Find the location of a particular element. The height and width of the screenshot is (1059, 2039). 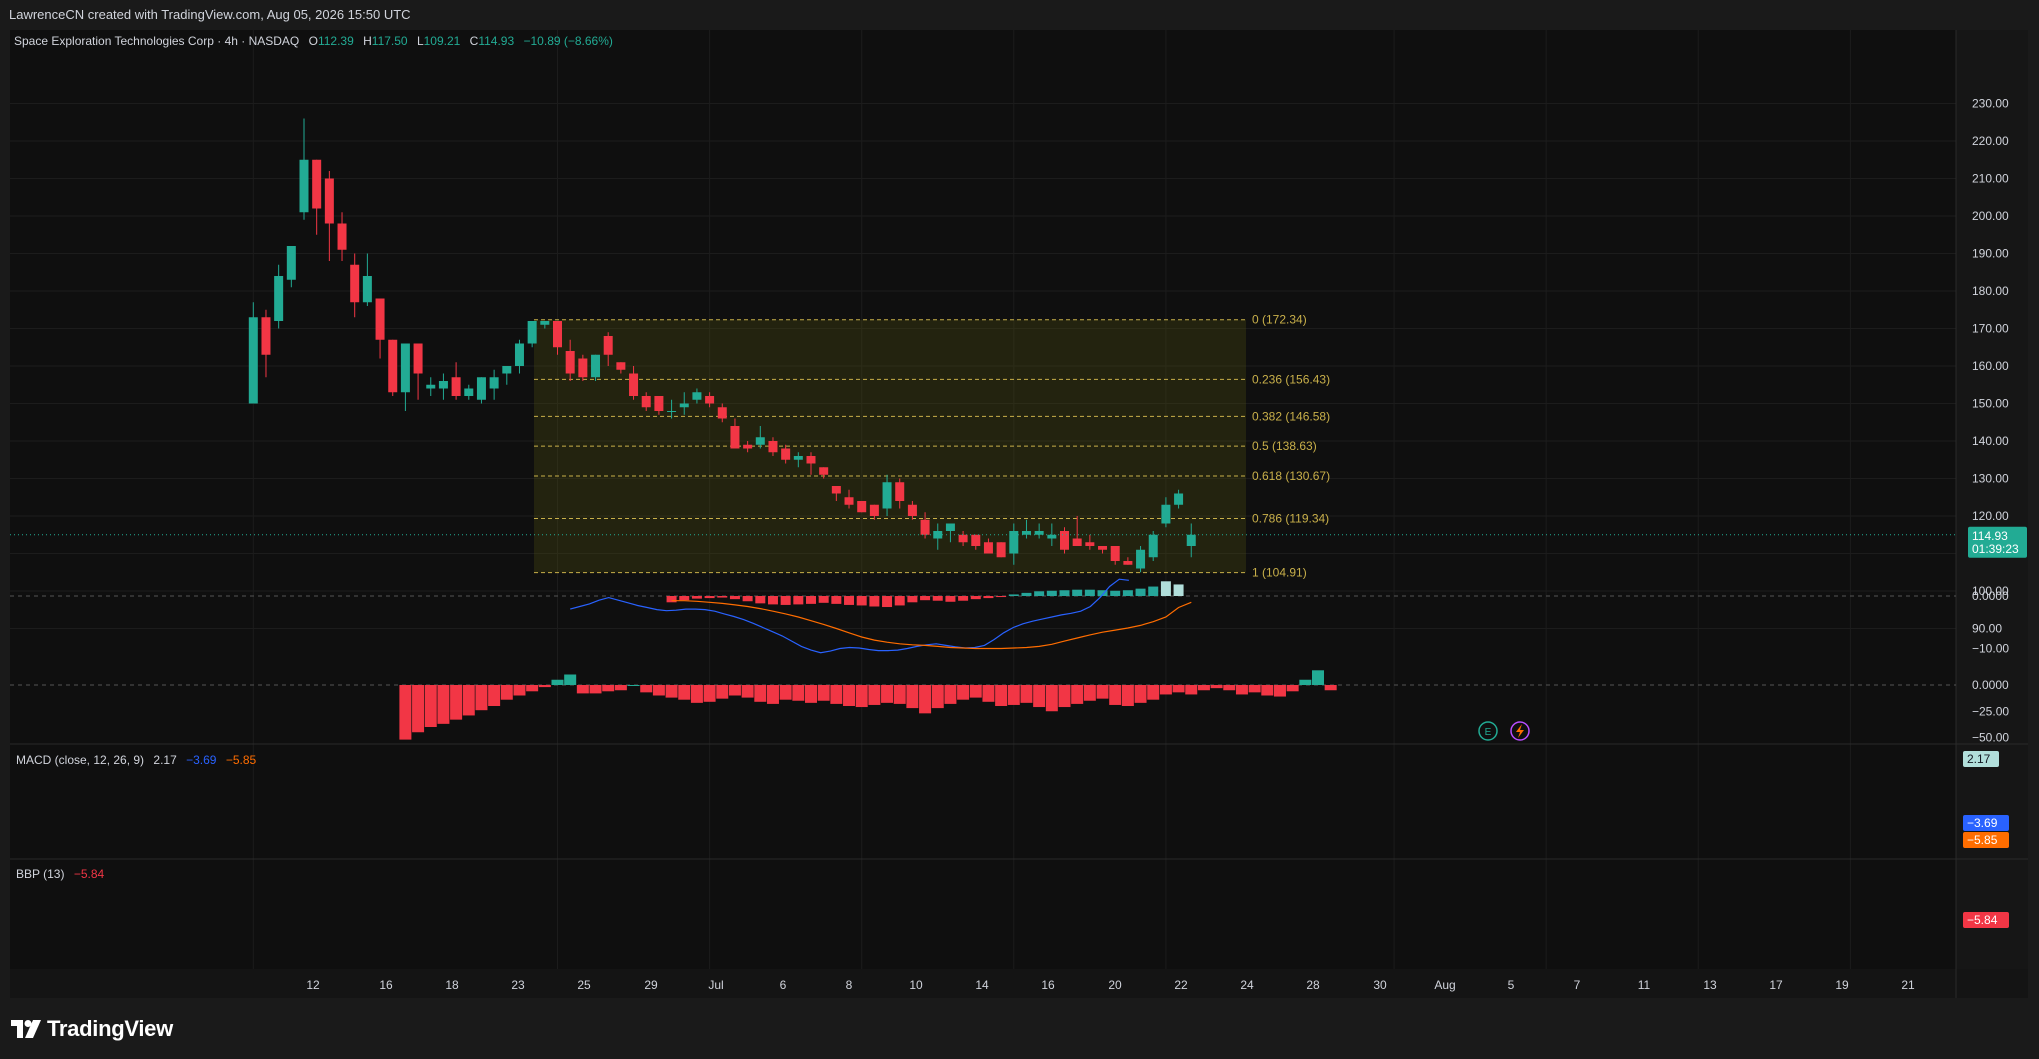

macd-line-axis-label: −3.69 is located at coordinates (1982, 823).